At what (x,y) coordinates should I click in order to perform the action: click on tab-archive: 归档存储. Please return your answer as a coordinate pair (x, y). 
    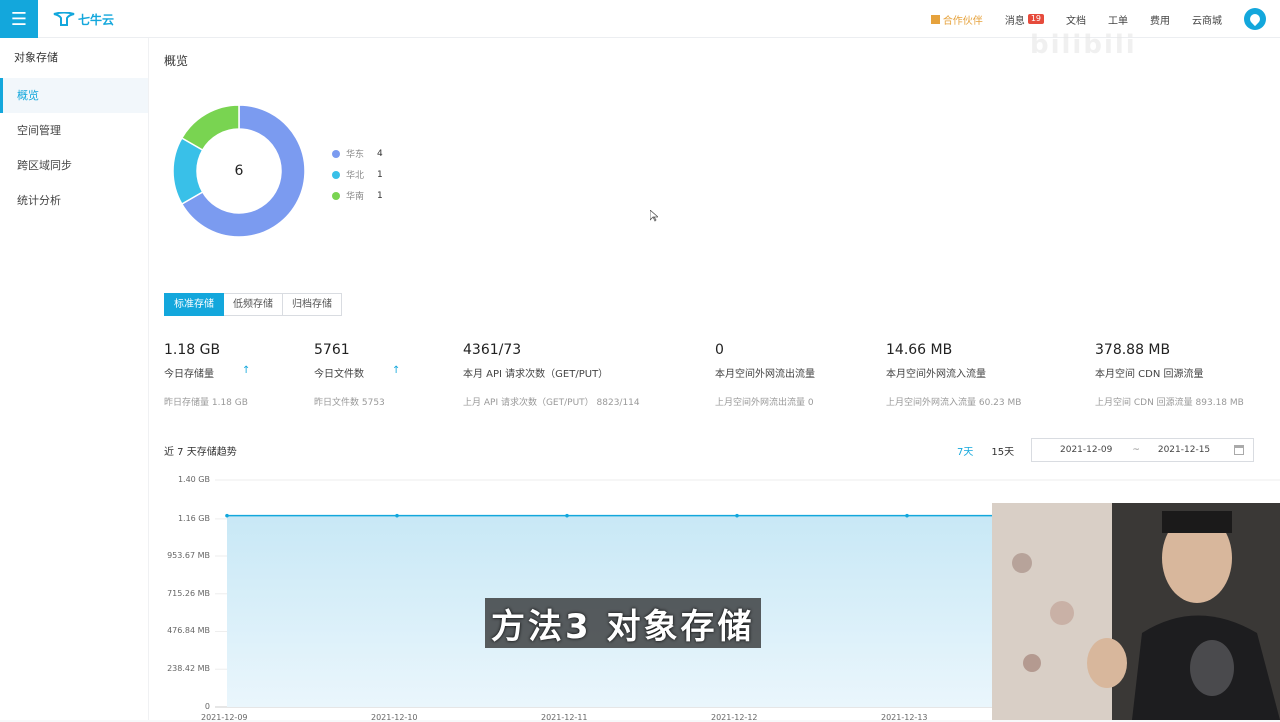
    Looking at the image, I should click on (312, 304).